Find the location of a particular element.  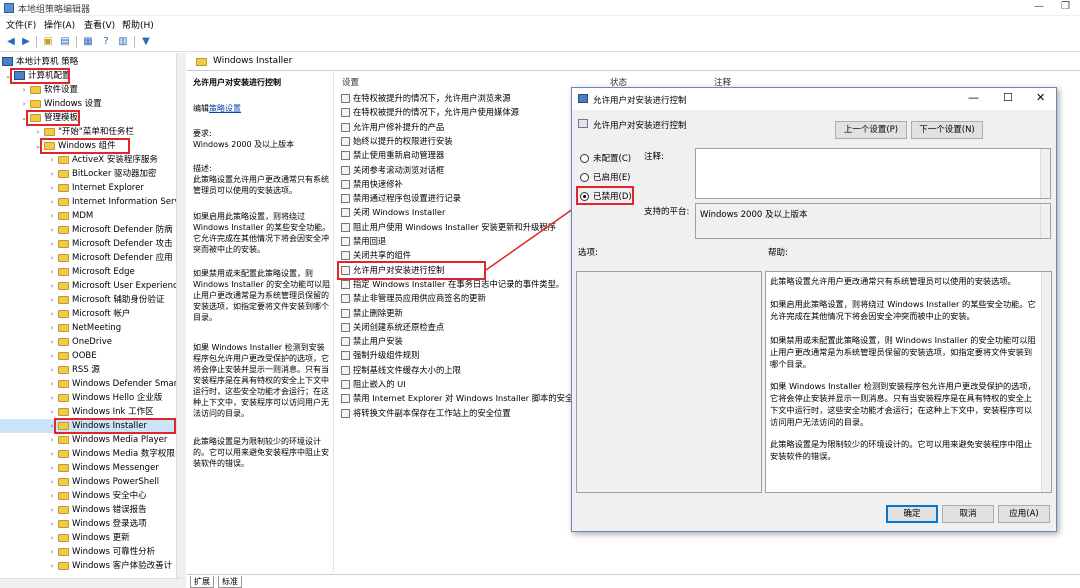

show-hide-tree-icon: ▤ is located at coordinates (65, 41).